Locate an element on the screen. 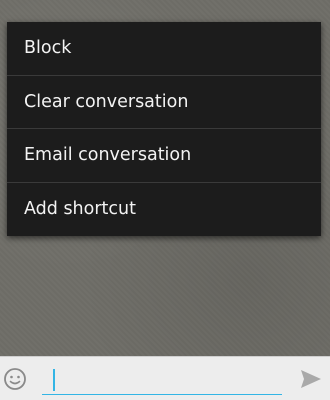  emoji-icon is located at coordinates (15, 379).